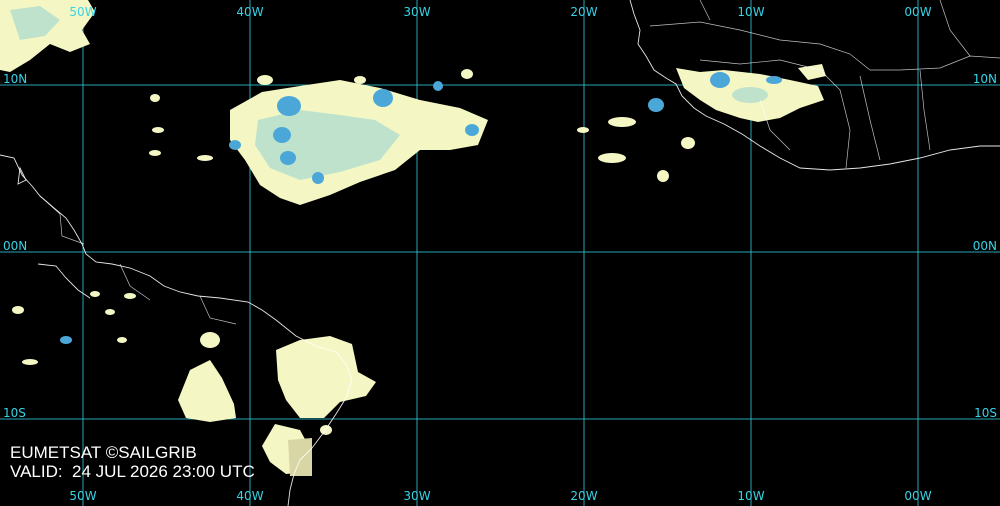 The image size is (1000, 506). What do you see at coordinates (985, 79) in the screenshot?
I see `latitude-label-10n-right: 10N` at bounding box center [985, 79].